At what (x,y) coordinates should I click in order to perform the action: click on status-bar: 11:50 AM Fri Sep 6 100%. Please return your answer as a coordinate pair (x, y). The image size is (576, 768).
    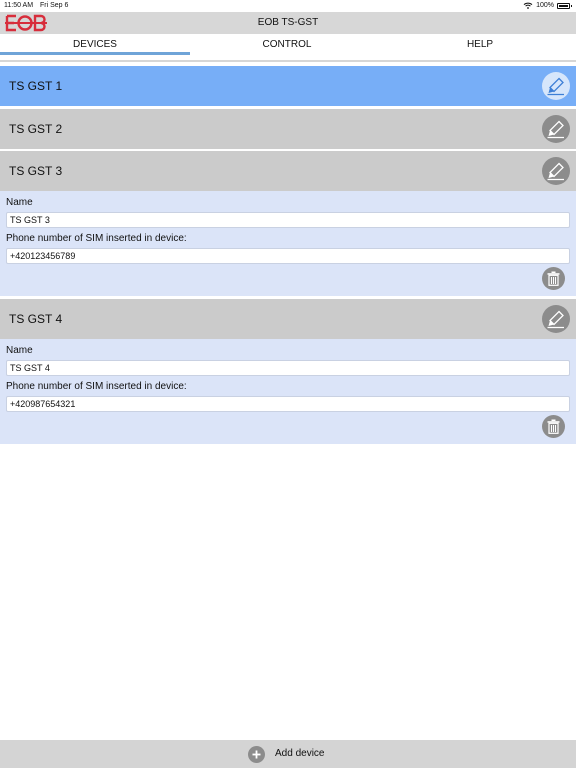
    Looking at the image, I should click on (288, 6).